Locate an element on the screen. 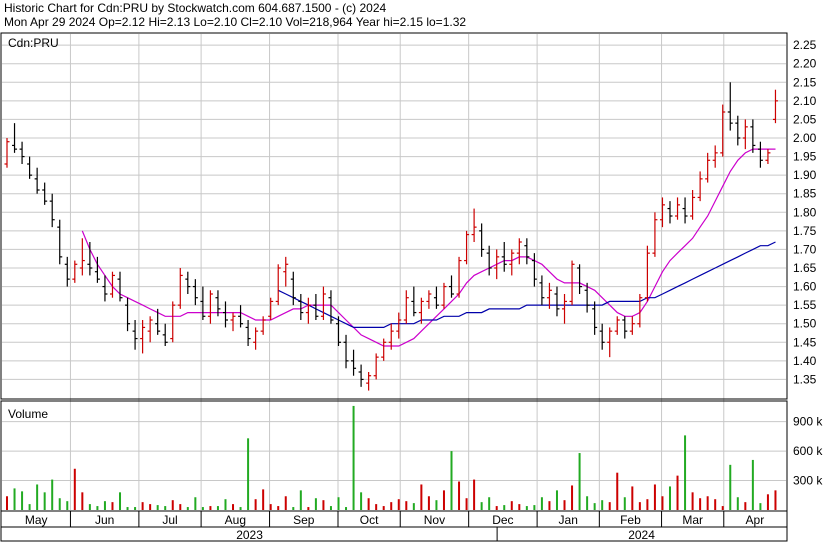  month-label: Jun is located at coordinates (104, 520).